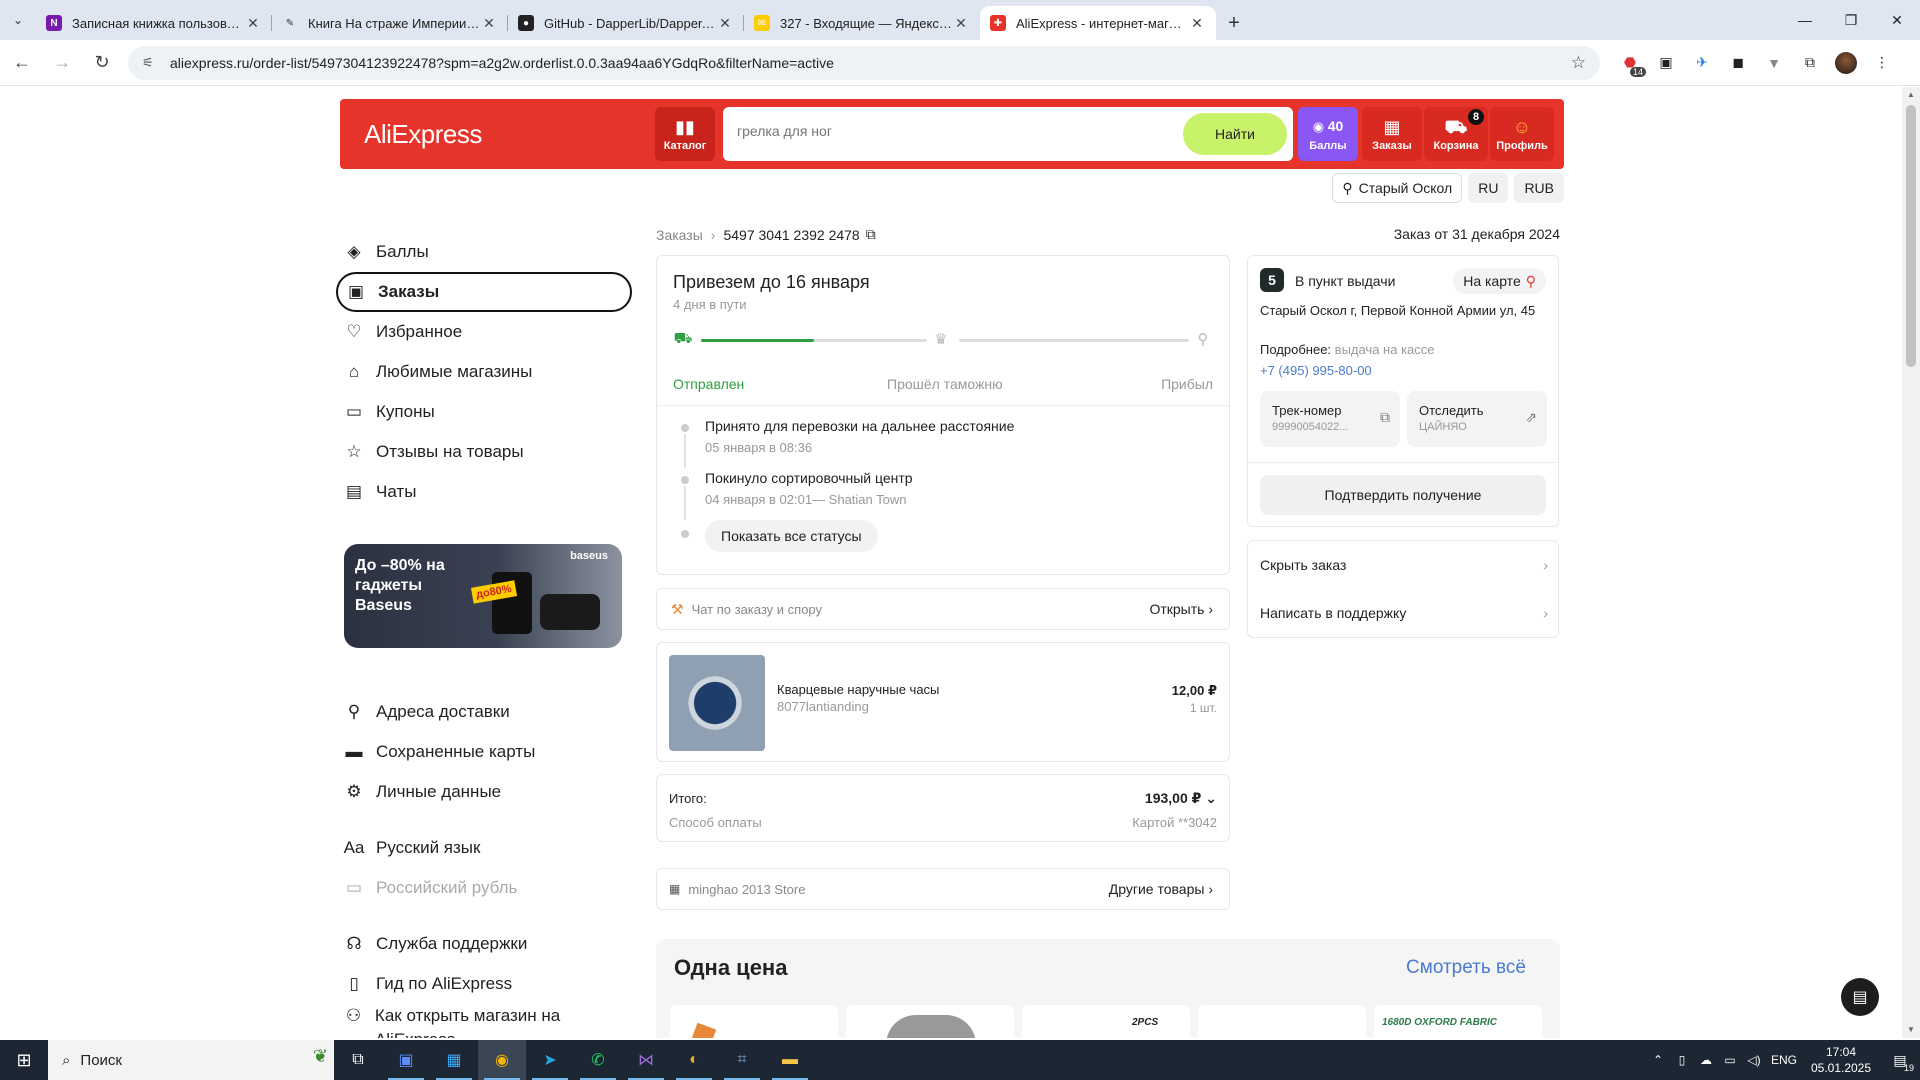 The image size is (1920, 1080). Describe the element at coordinates (862, 23) in the screenshot. I see `browser-tab: ✉ 327 - Входящие — Яндекс Поч ✕` at that location.